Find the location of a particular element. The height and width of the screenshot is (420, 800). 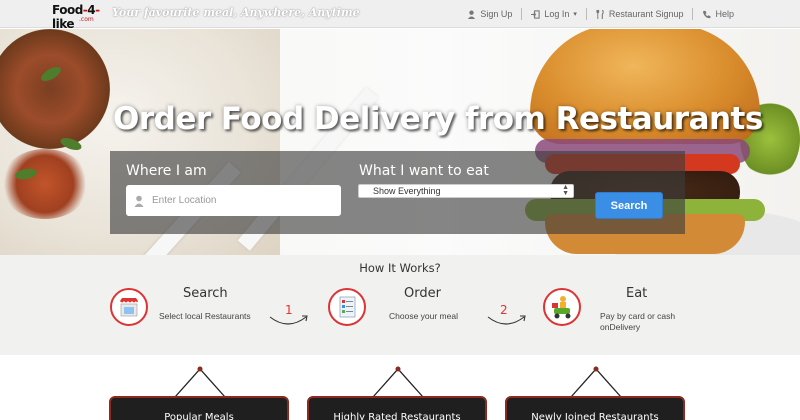

tagline: Your favourite meal, Anywhere, Anytime is located at coordinates (236, 12).